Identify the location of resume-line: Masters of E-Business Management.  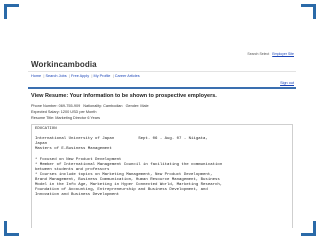
(73, 149).